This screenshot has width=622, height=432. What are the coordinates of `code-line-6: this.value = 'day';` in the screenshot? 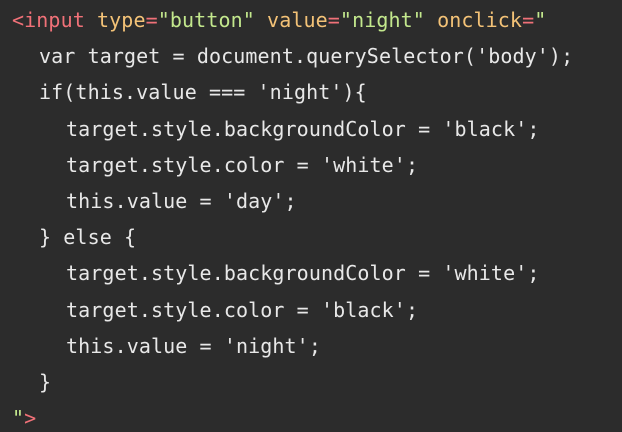 It's located at (181, 200).